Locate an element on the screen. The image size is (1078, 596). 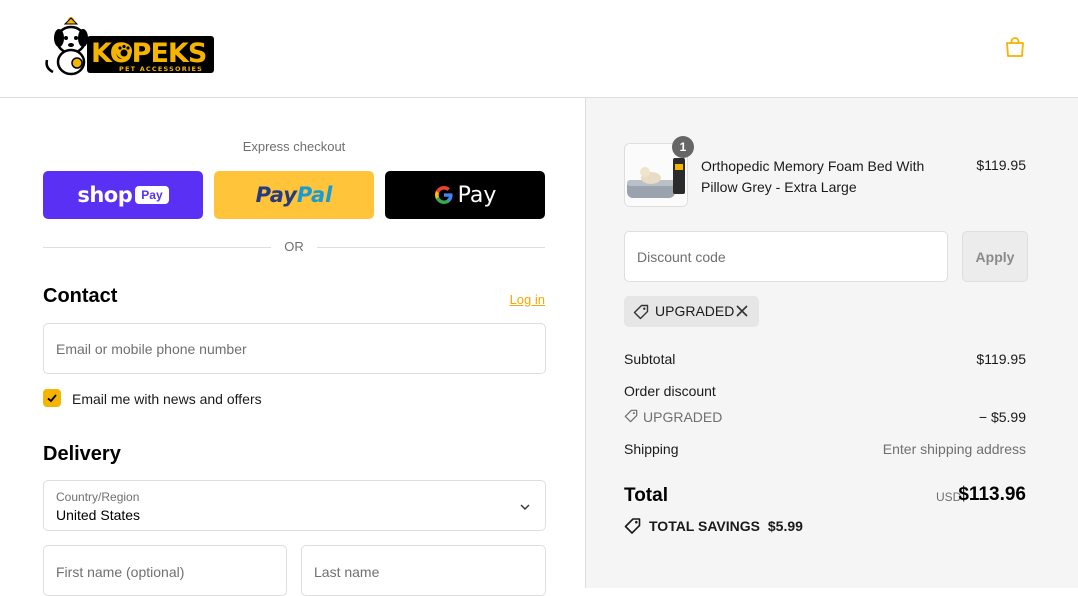
order-discount-label: Order discount is located at coordinates (670, 391).